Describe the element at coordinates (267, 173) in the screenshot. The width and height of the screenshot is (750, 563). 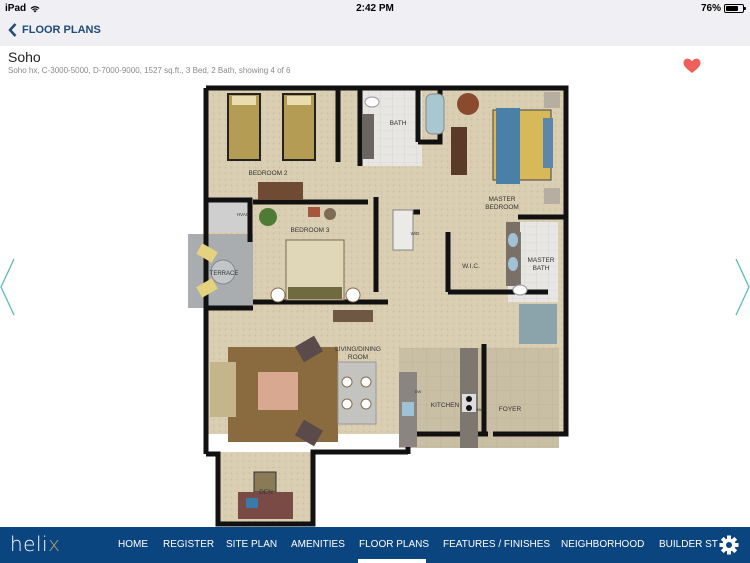
I see `room-label-bedroom2: BEDROOM 2` at that location.